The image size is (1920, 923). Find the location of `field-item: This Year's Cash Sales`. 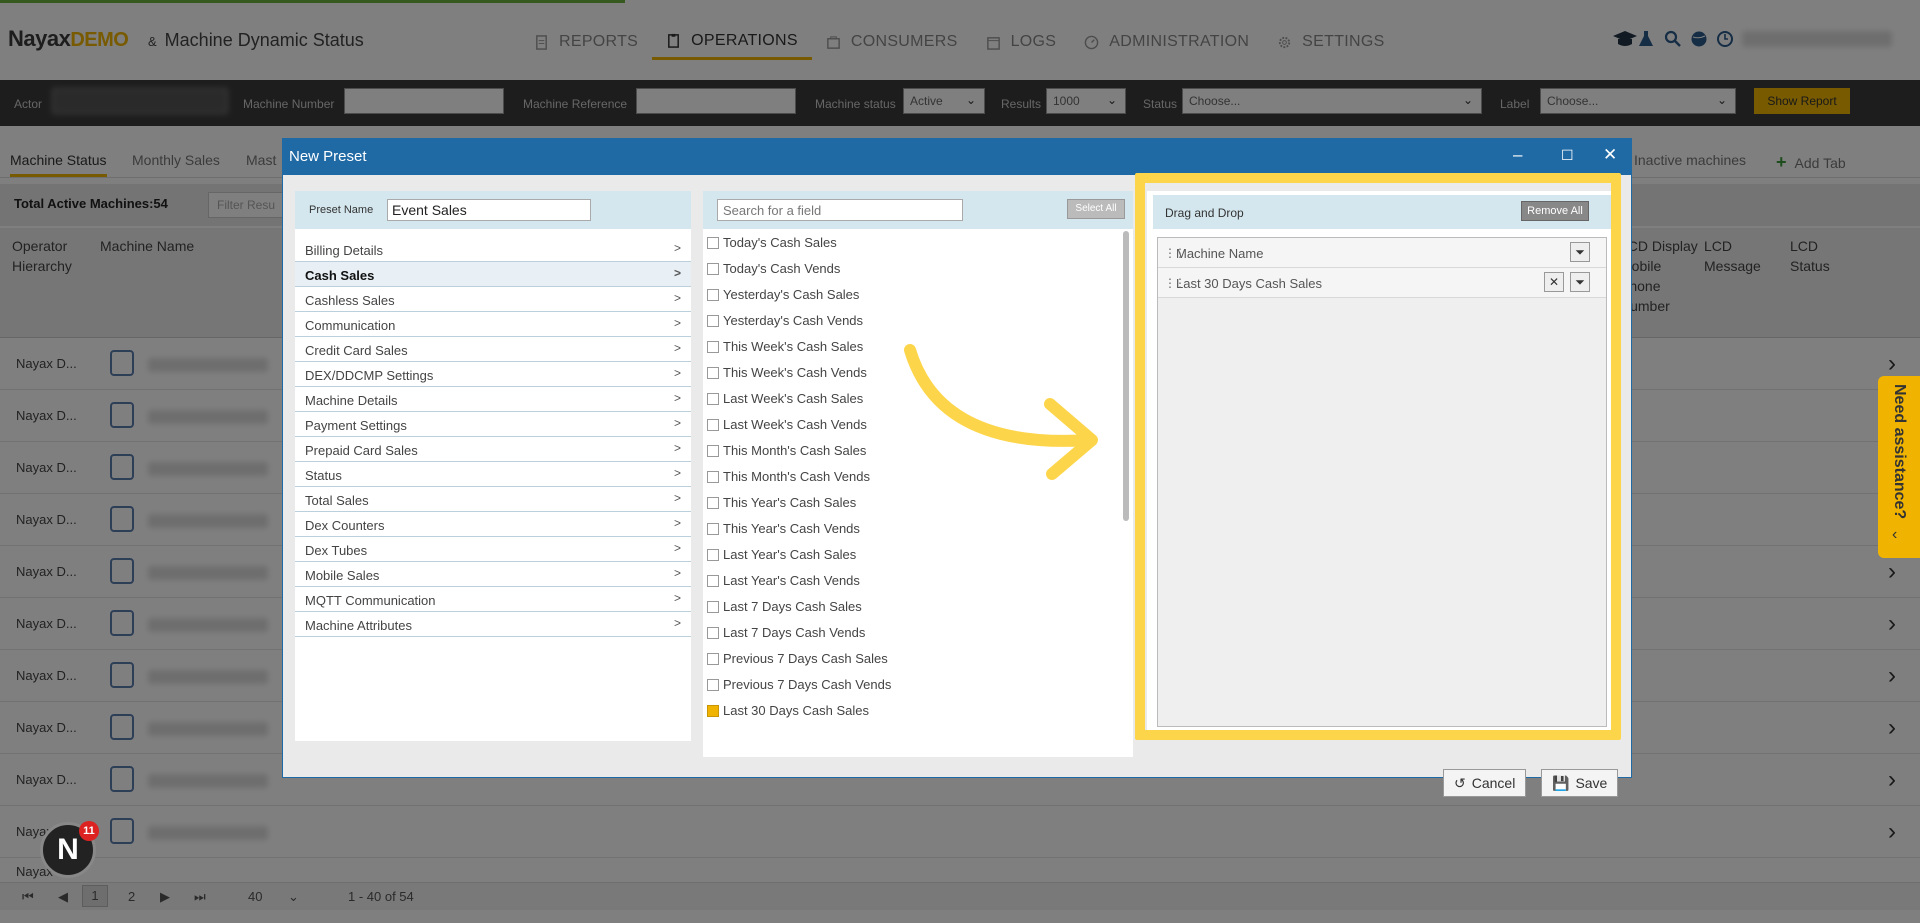

field-item: This Year's Cash Sales is located at coordinates (918, 502).